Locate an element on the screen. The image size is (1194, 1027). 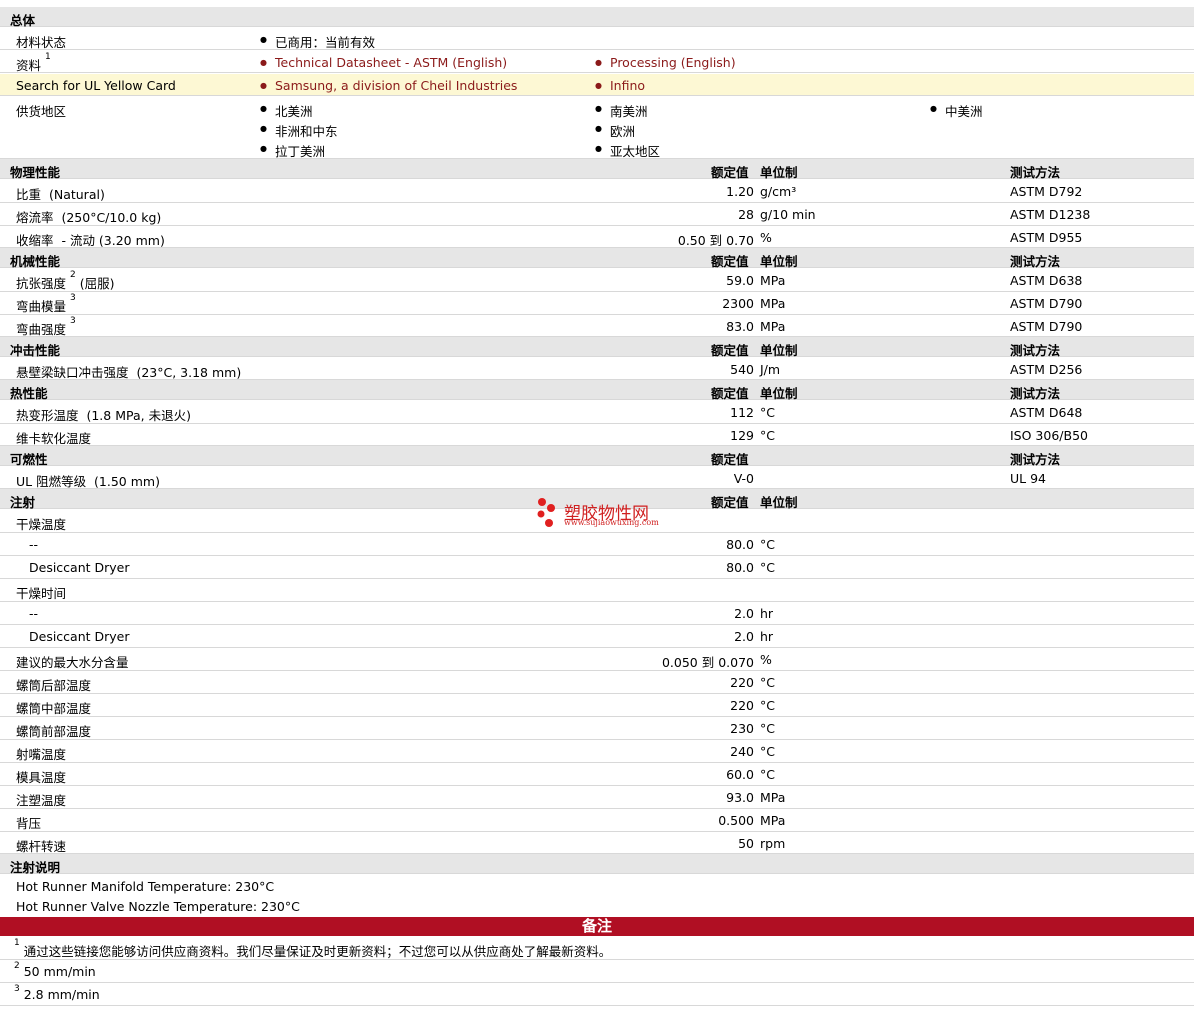
property-value: 2300 is located at coordinates (738, 303).